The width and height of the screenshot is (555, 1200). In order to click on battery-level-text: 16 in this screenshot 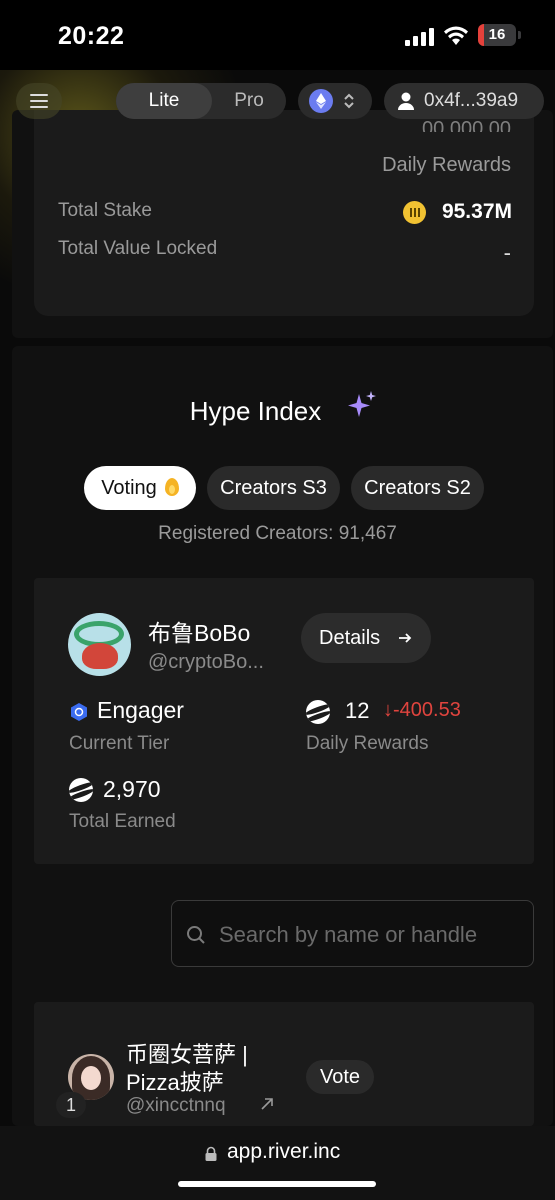, I will do `click(497, 34)`.